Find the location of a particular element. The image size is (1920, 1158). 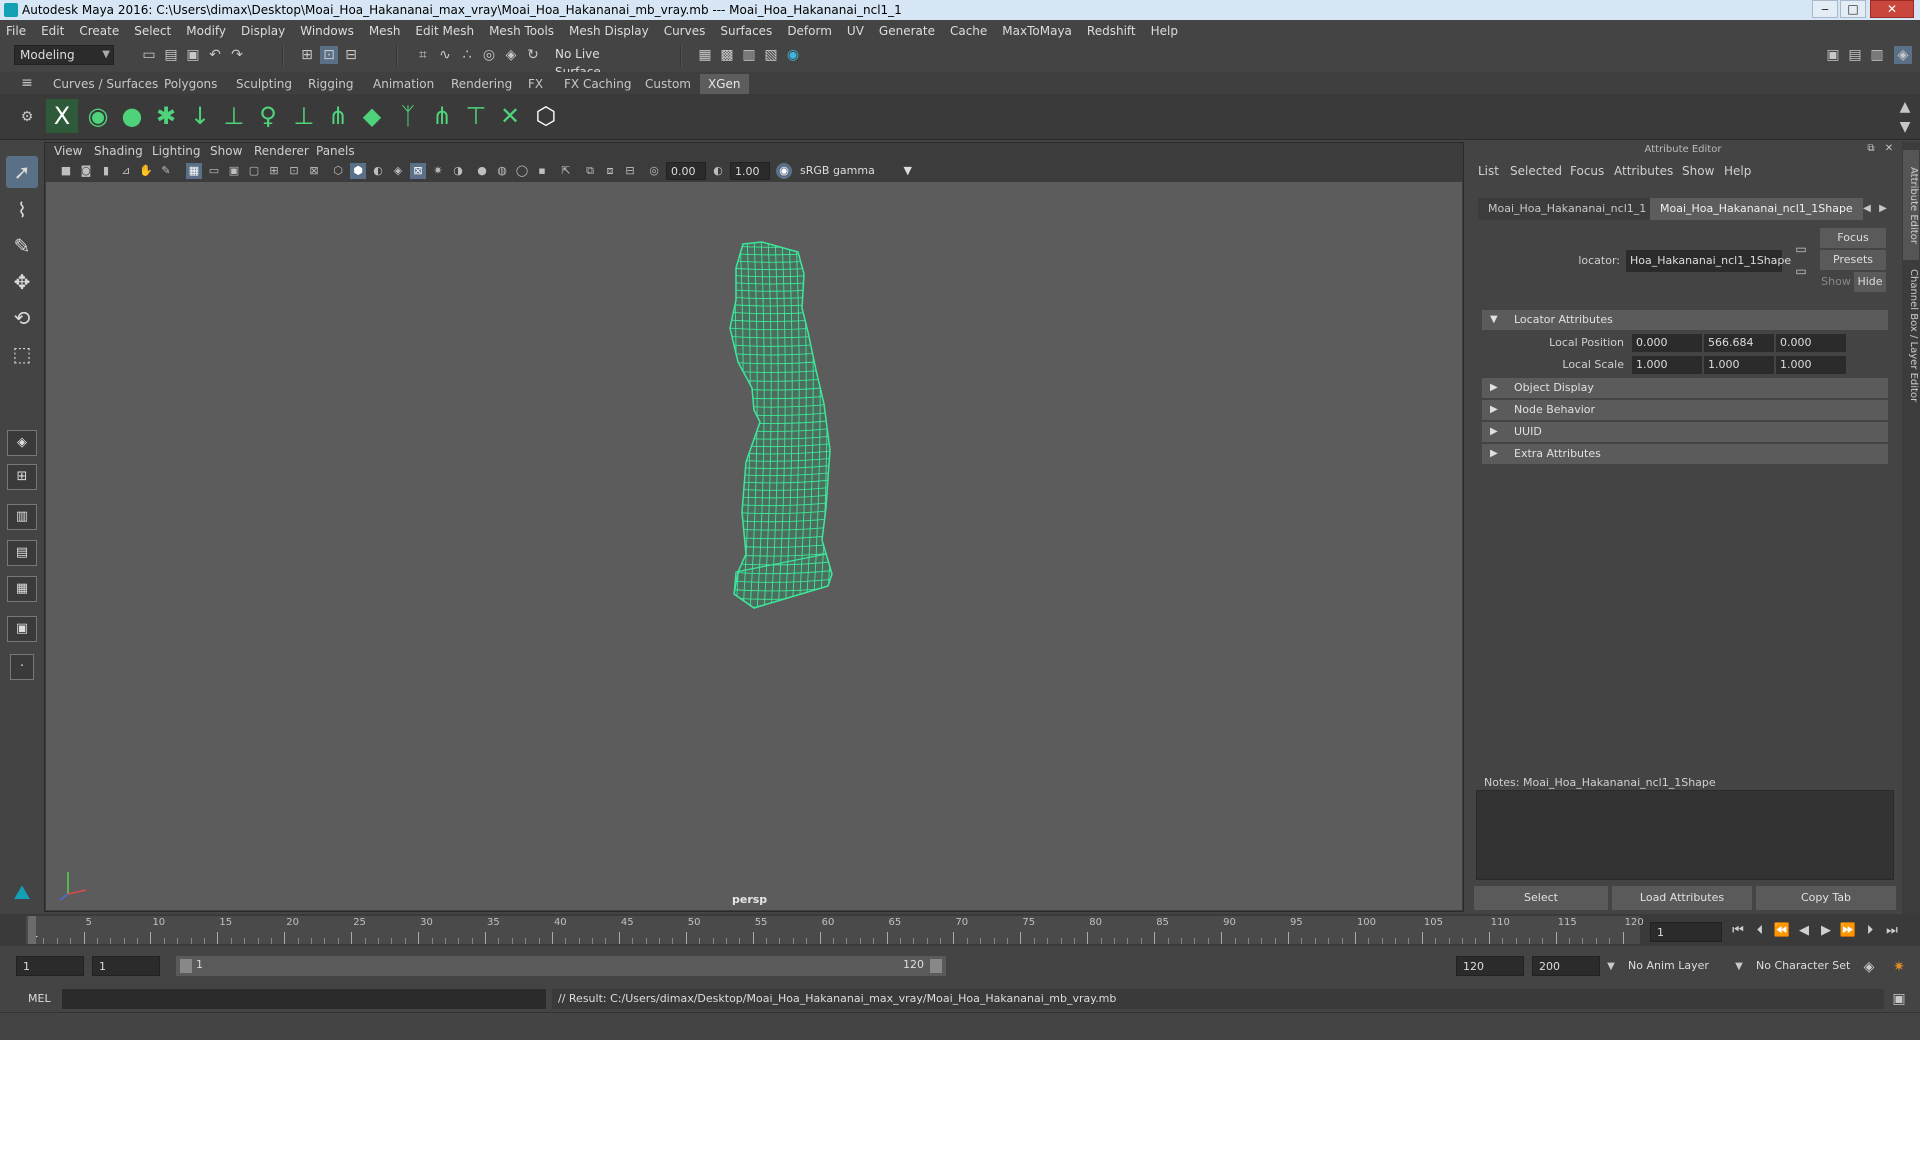

add-guide-icon: ⊥ is located at coordinates (234, 116).